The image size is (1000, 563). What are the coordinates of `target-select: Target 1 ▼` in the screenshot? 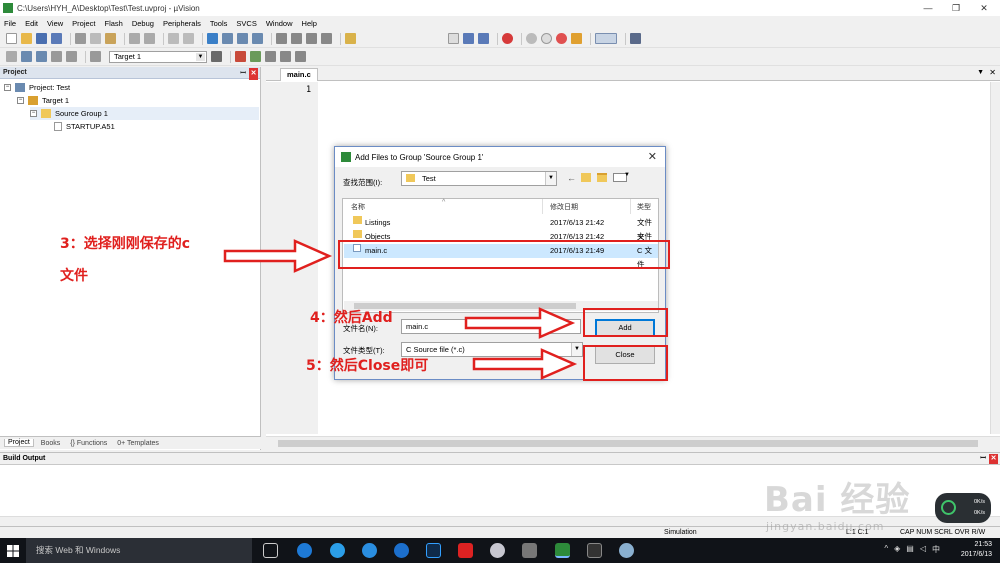 It's located at (158, 56).